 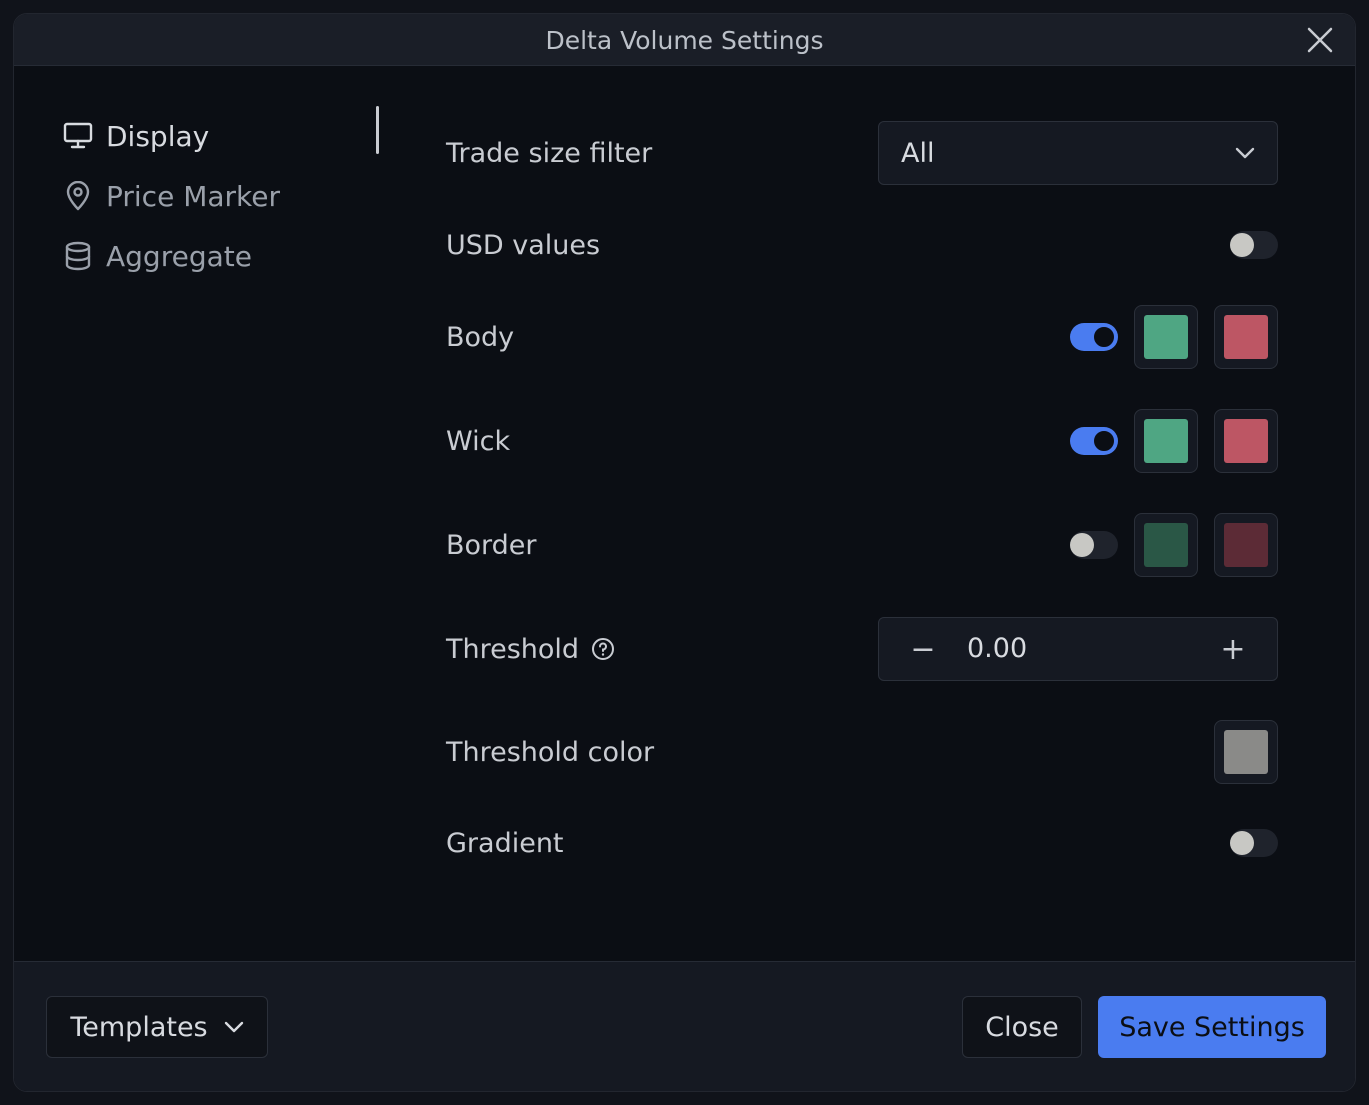 What do you see at coordinates (862, 843) in the screenshot?
I see `row-gradient: Gradient` at bounding box center [862, 843].